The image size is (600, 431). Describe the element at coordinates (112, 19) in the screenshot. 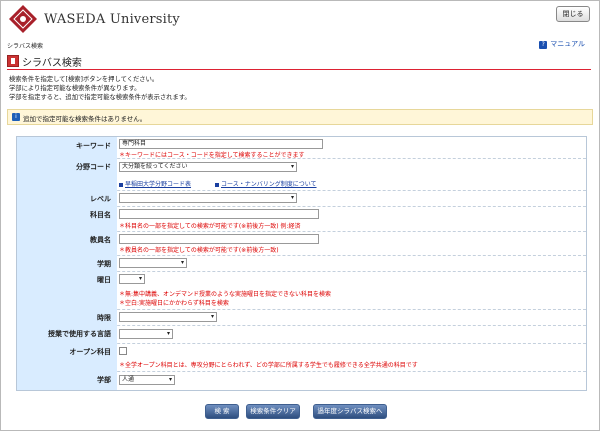

I see `university-name: WASEDA University` at that location.